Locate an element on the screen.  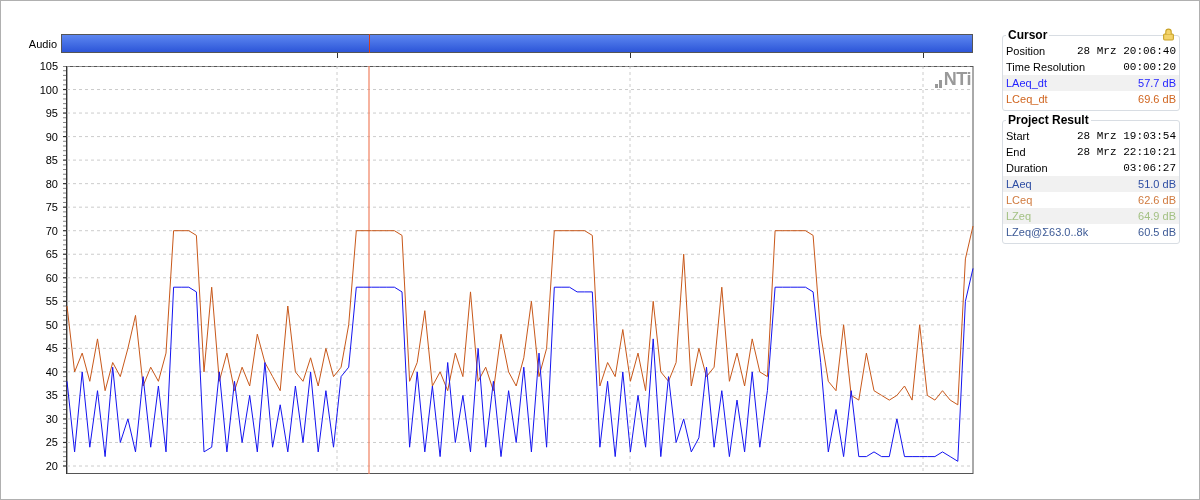
time-value: 28 Mrz 20:06:40 is located at coordinates (1126, 51).